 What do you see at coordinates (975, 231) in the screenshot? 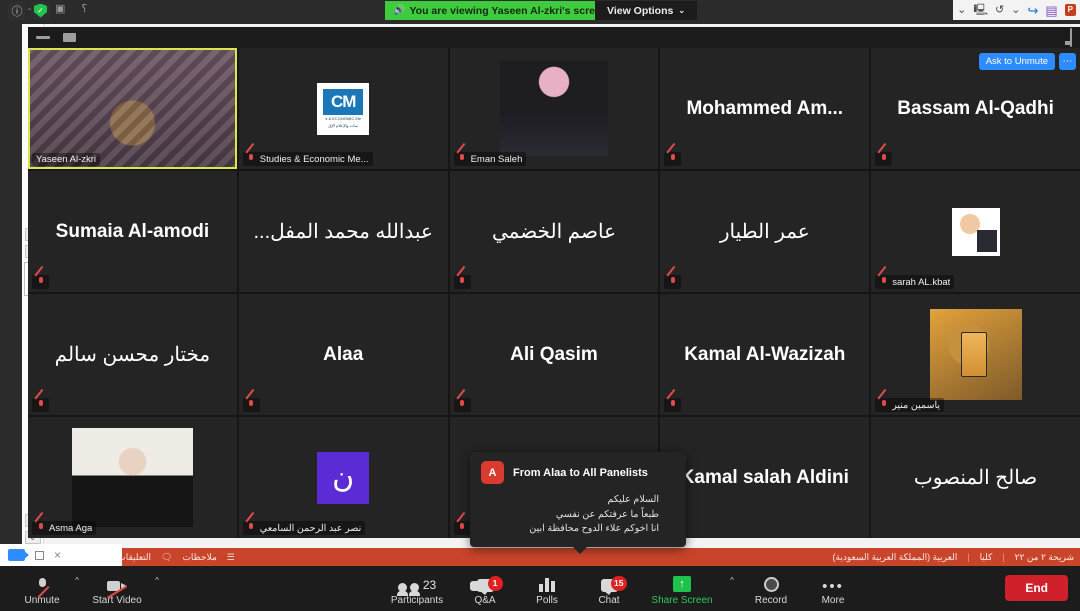
I see `participant-tile: sarah AL.kbat` at bounding box center [975, 231].